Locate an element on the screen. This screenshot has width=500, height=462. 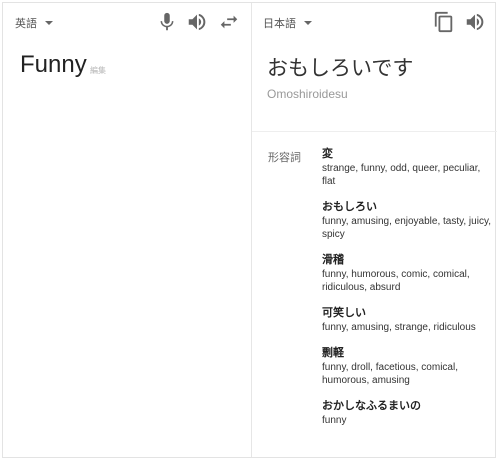
dictionary-entry: 可笑しい funny, amusing, strange, ridiculous is located at coordinates (407, 320).